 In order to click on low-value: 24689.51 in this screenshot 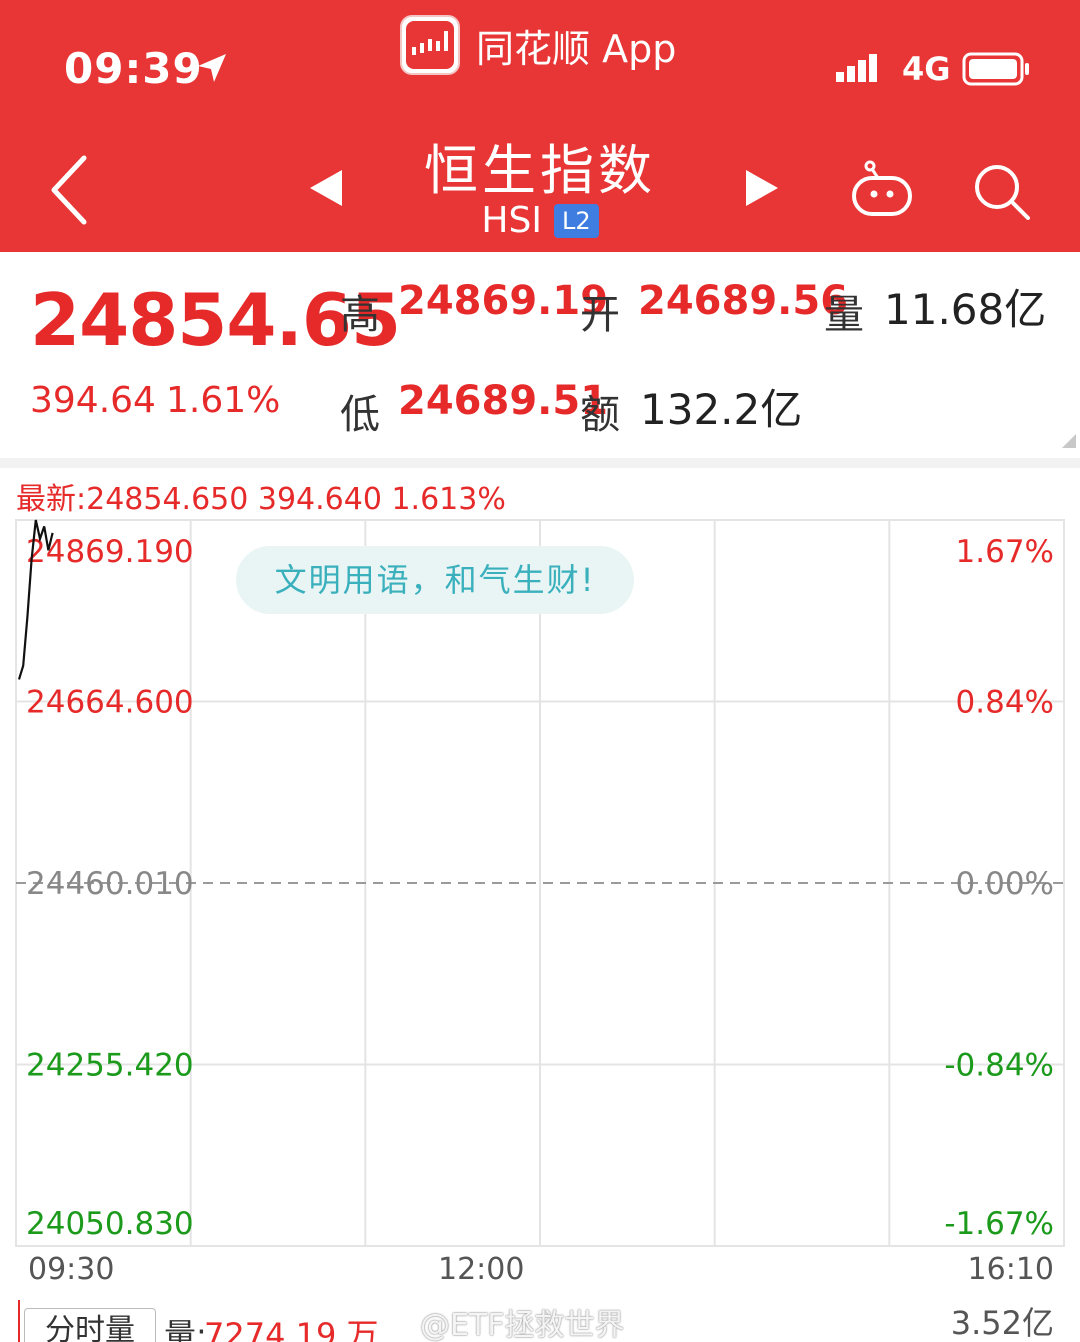, I will do `click(503, 401)`.